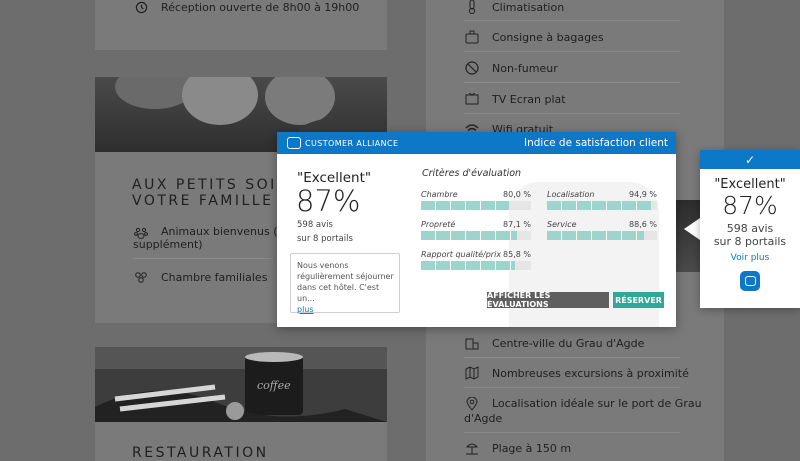 The width and height of the screenshot is (800, 461). I want to click on pets-item: Animaux bienvenus (sa supplément), so click(211, 238).